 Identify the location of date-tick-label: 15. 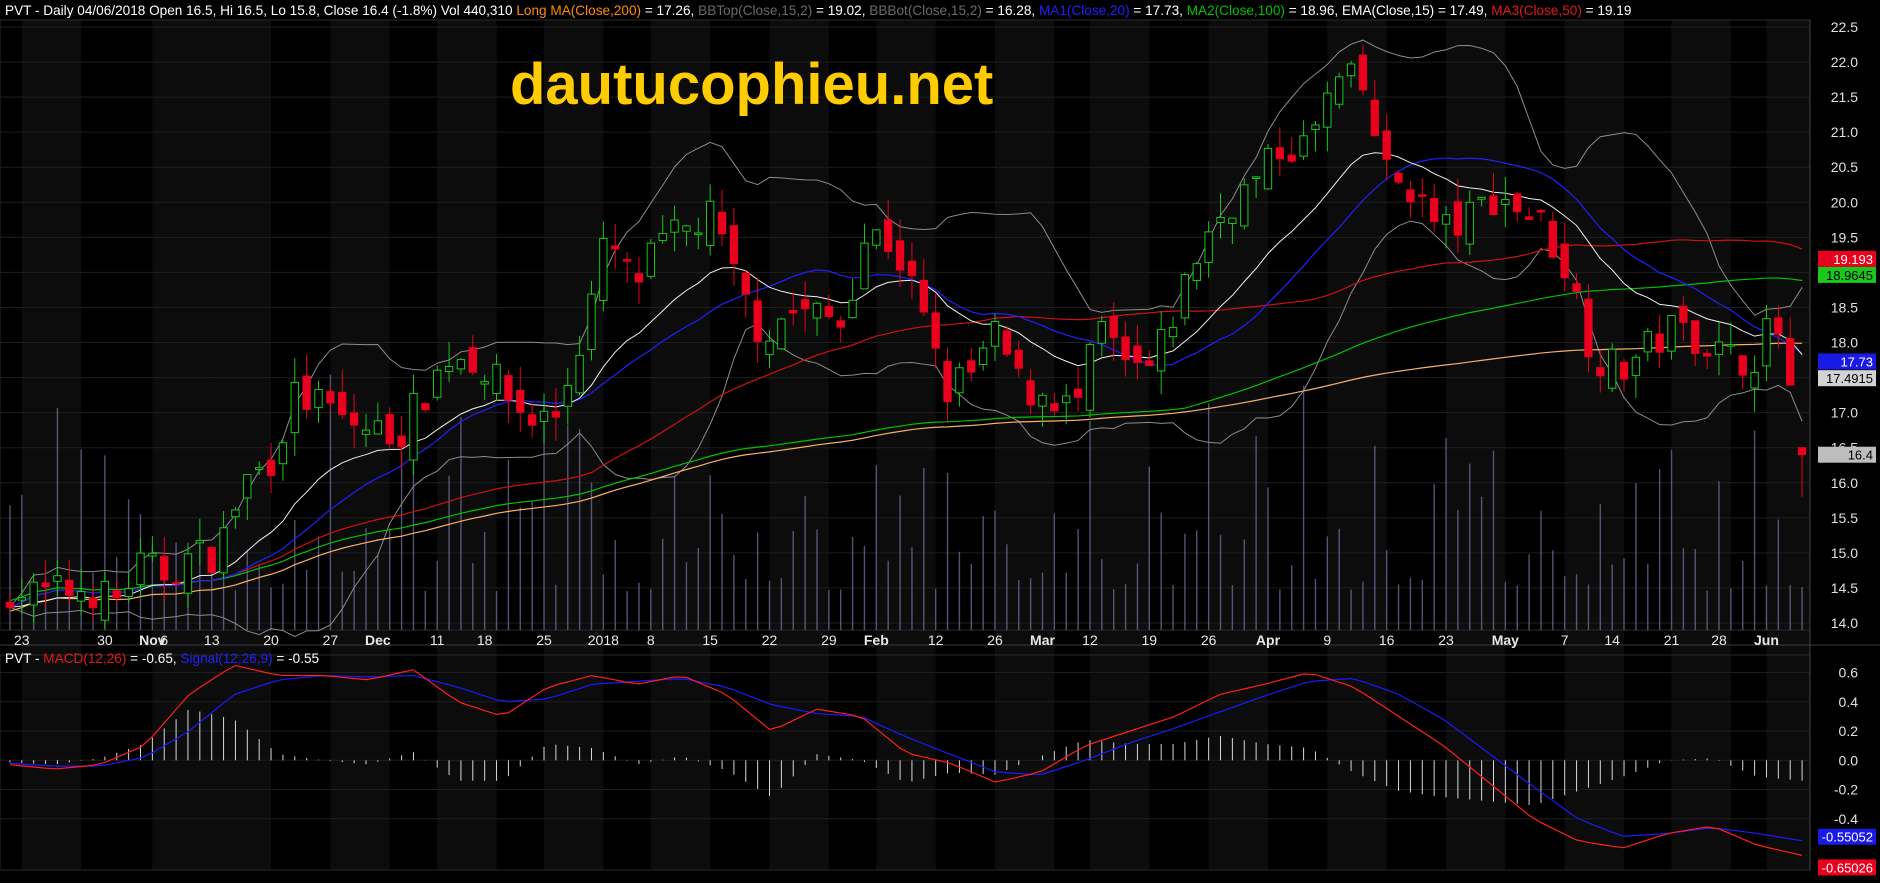
(710, 640).